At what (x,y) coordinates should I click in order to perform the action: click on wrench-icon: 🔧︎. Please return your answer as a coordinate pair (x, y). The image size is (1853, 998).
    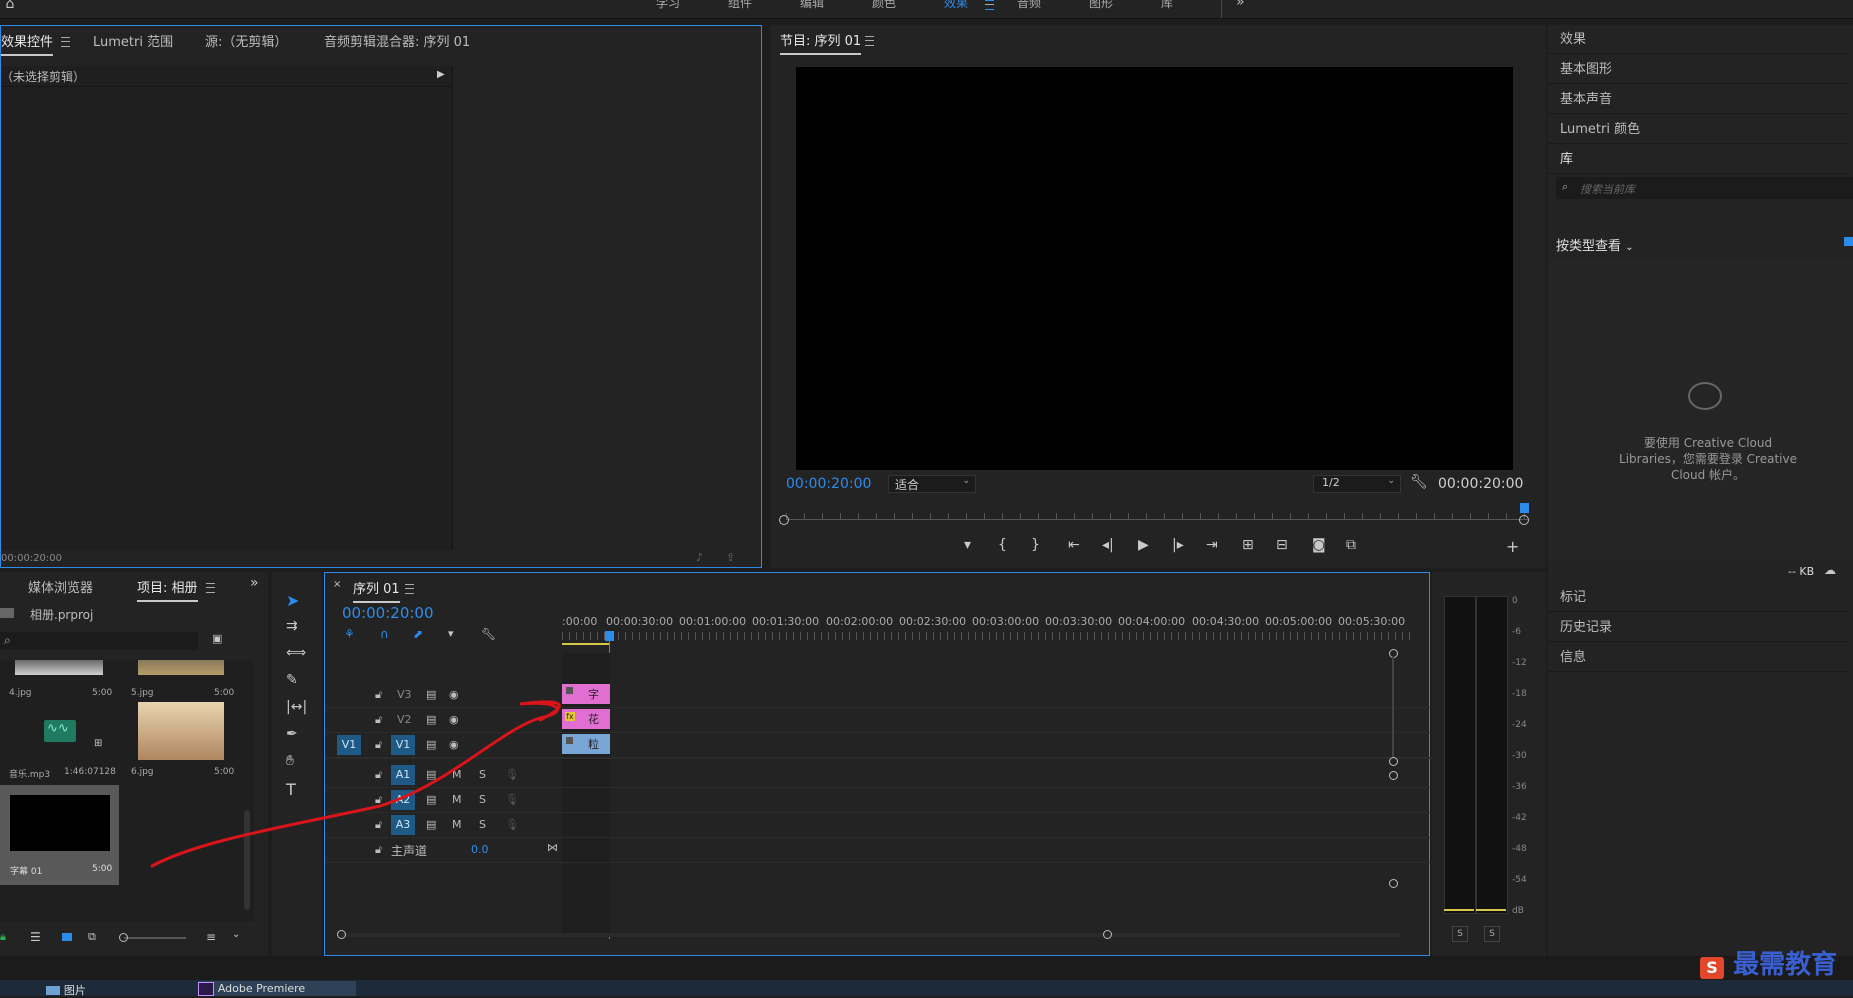
    Looking at the image, I should click on (1419, 482).